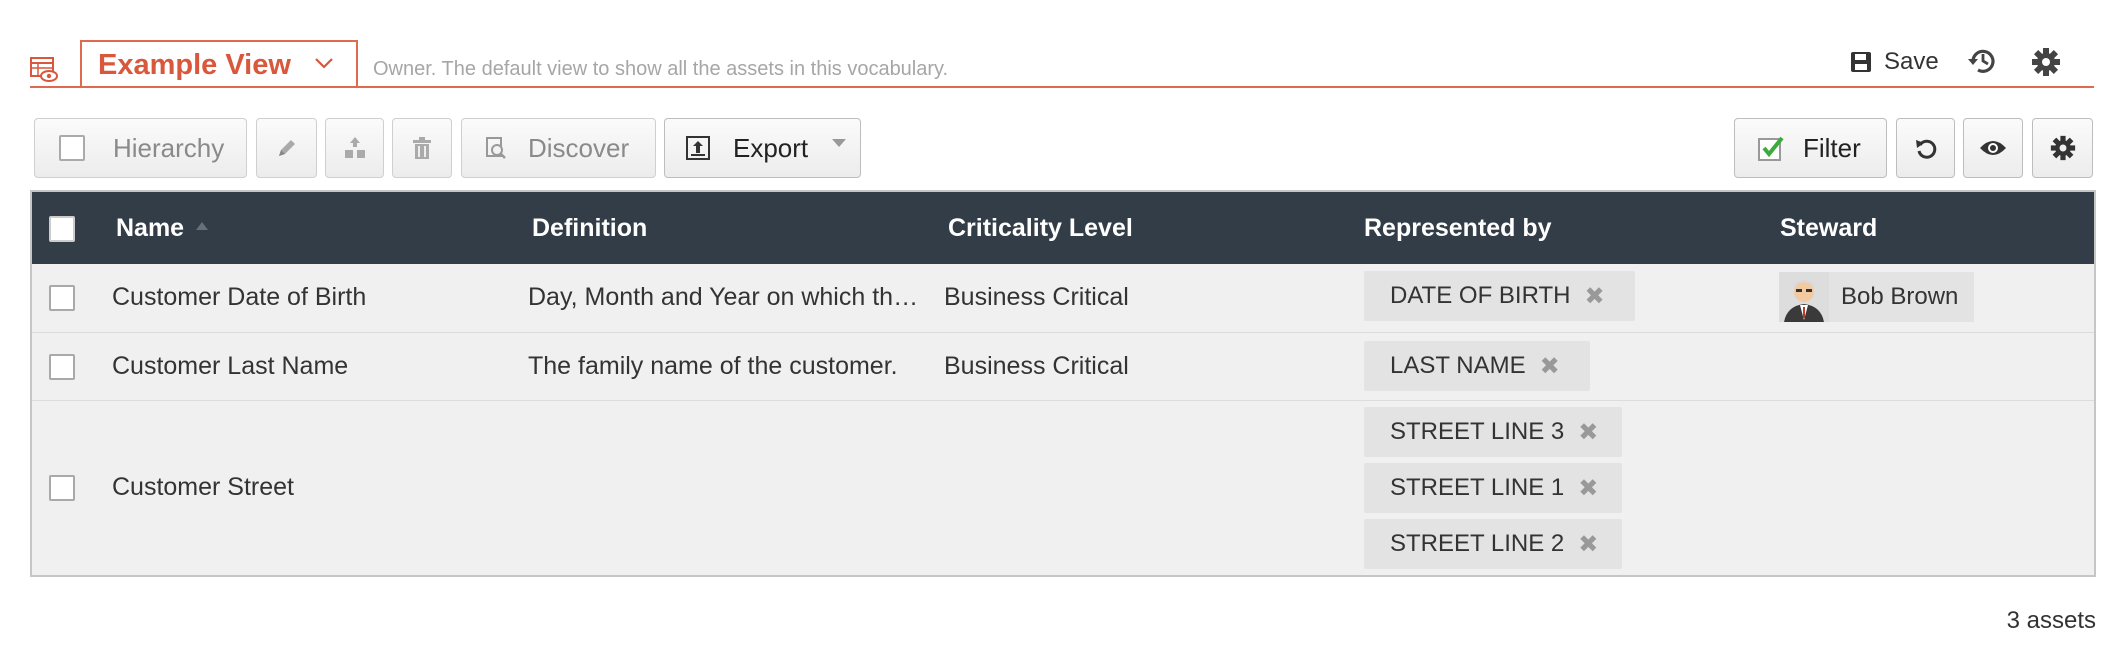 The image size is (2124, 648). Describe the element at coordinates (1062, 87) in the screenshot. I see `view-divider` at that location.